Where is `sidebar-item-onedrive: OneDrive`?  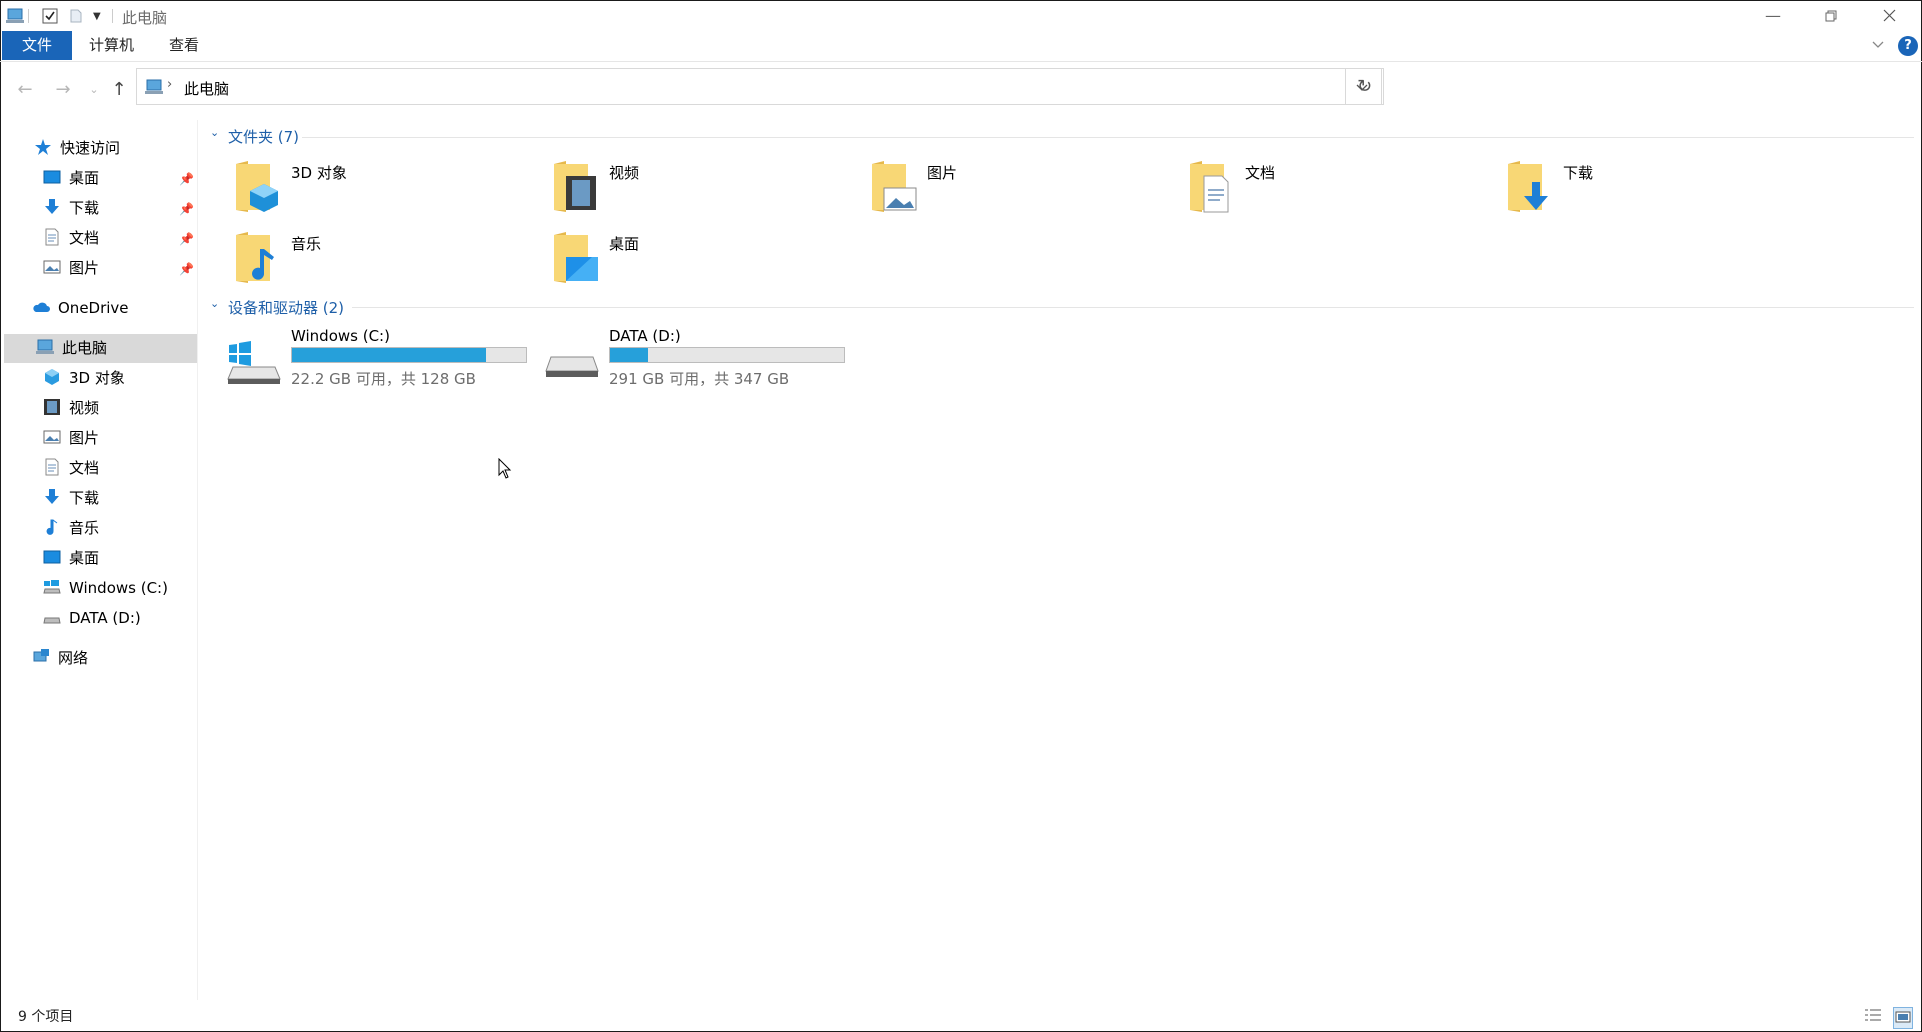
sidebar-item-onedrive: OneDrive is located at coordinates (80, 308).